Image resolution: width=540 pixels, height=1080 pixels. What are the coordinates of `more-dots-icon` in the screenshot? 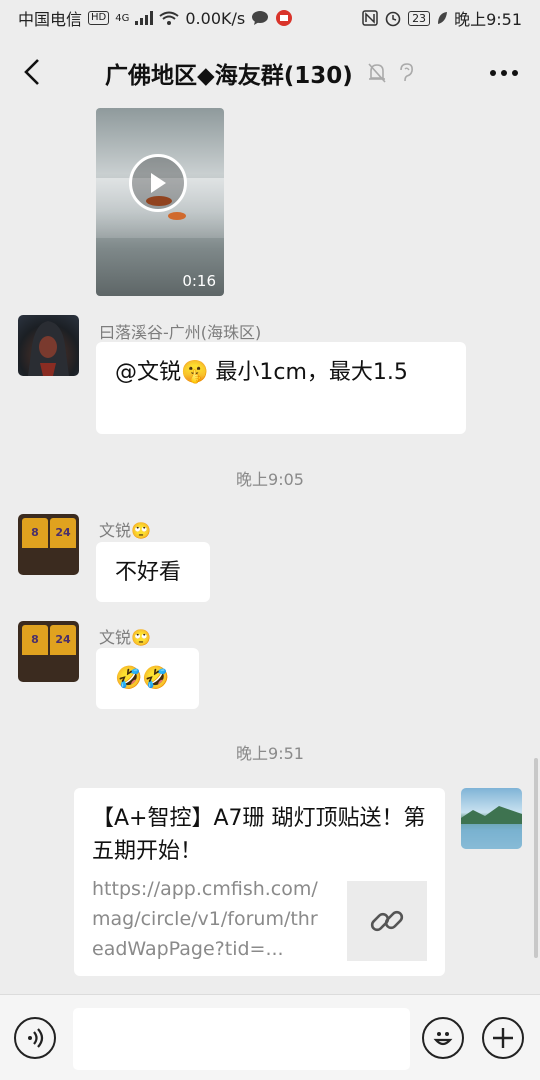 It's located at (504, 73).